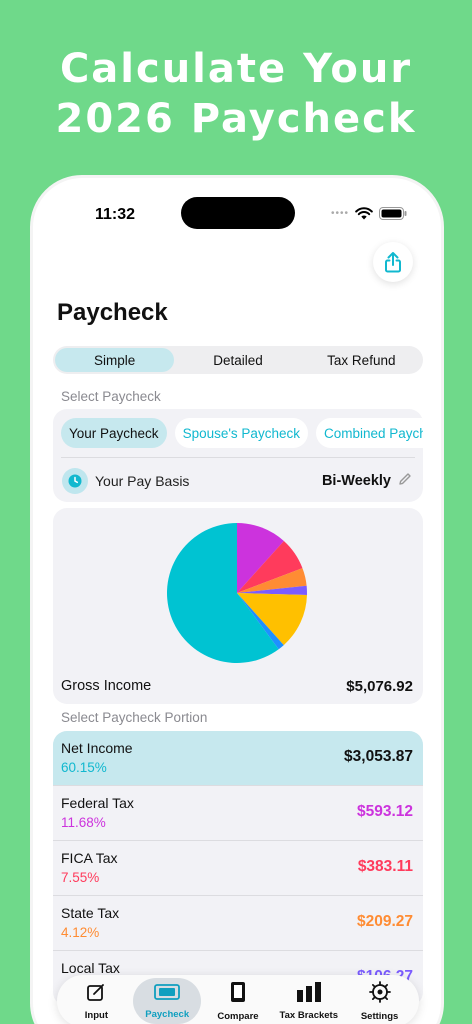 This screenshot has width=472, height=1024. What do you see at coordinates (236, 94) in the screenshot?
I see `promo-headline: Calculate Your 2026 Paycheck` at bounding box center [236, 94].